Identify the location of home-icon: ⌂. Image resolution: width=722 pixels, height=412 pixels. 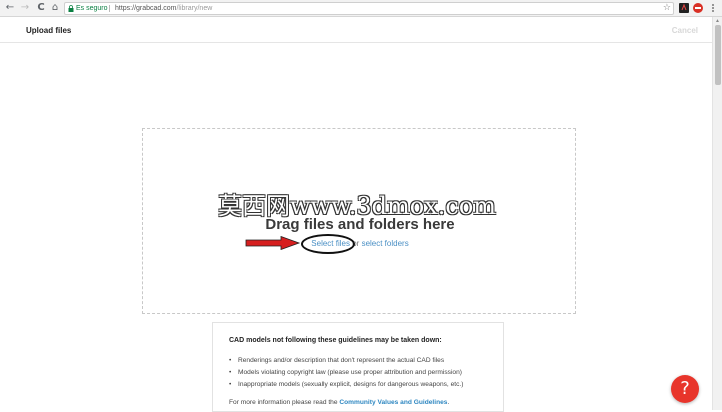
(55, 8).